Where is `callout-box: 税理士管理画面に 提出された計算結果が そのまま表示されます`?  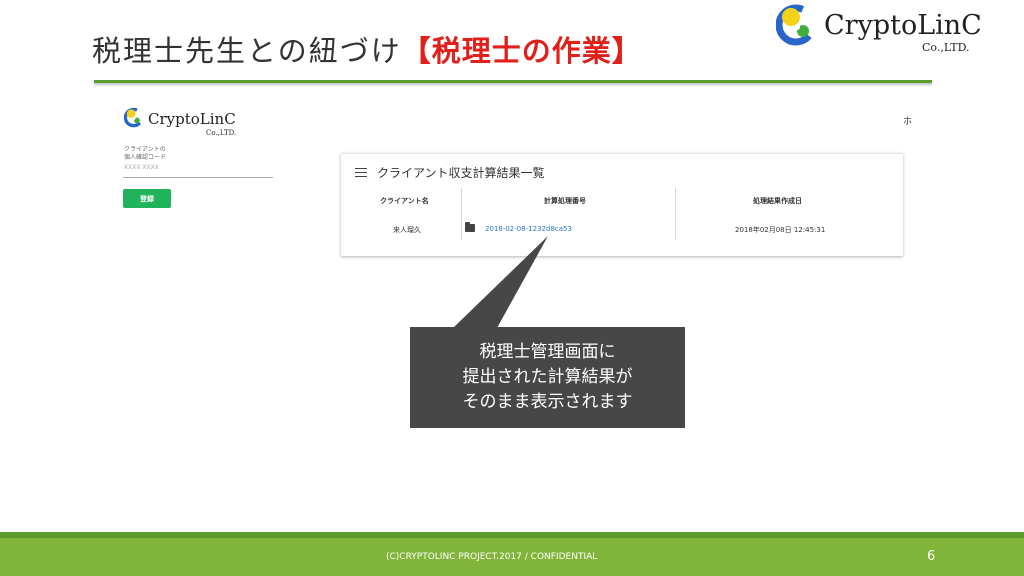 callout-box: 税理士管理画面に 提出された計算結果が そのまま表示されます is located at coordinates (547, 377).